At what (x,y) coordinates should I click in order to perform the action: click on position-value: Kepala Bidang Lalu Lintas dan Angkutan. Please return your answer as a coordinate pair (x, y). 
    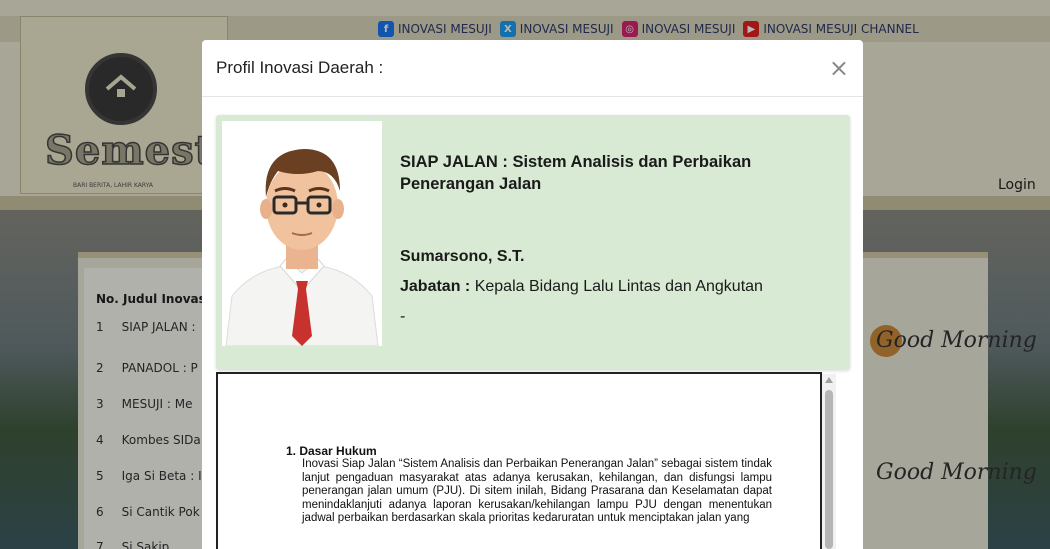
    Looking at the image, I should click on (618, 286).